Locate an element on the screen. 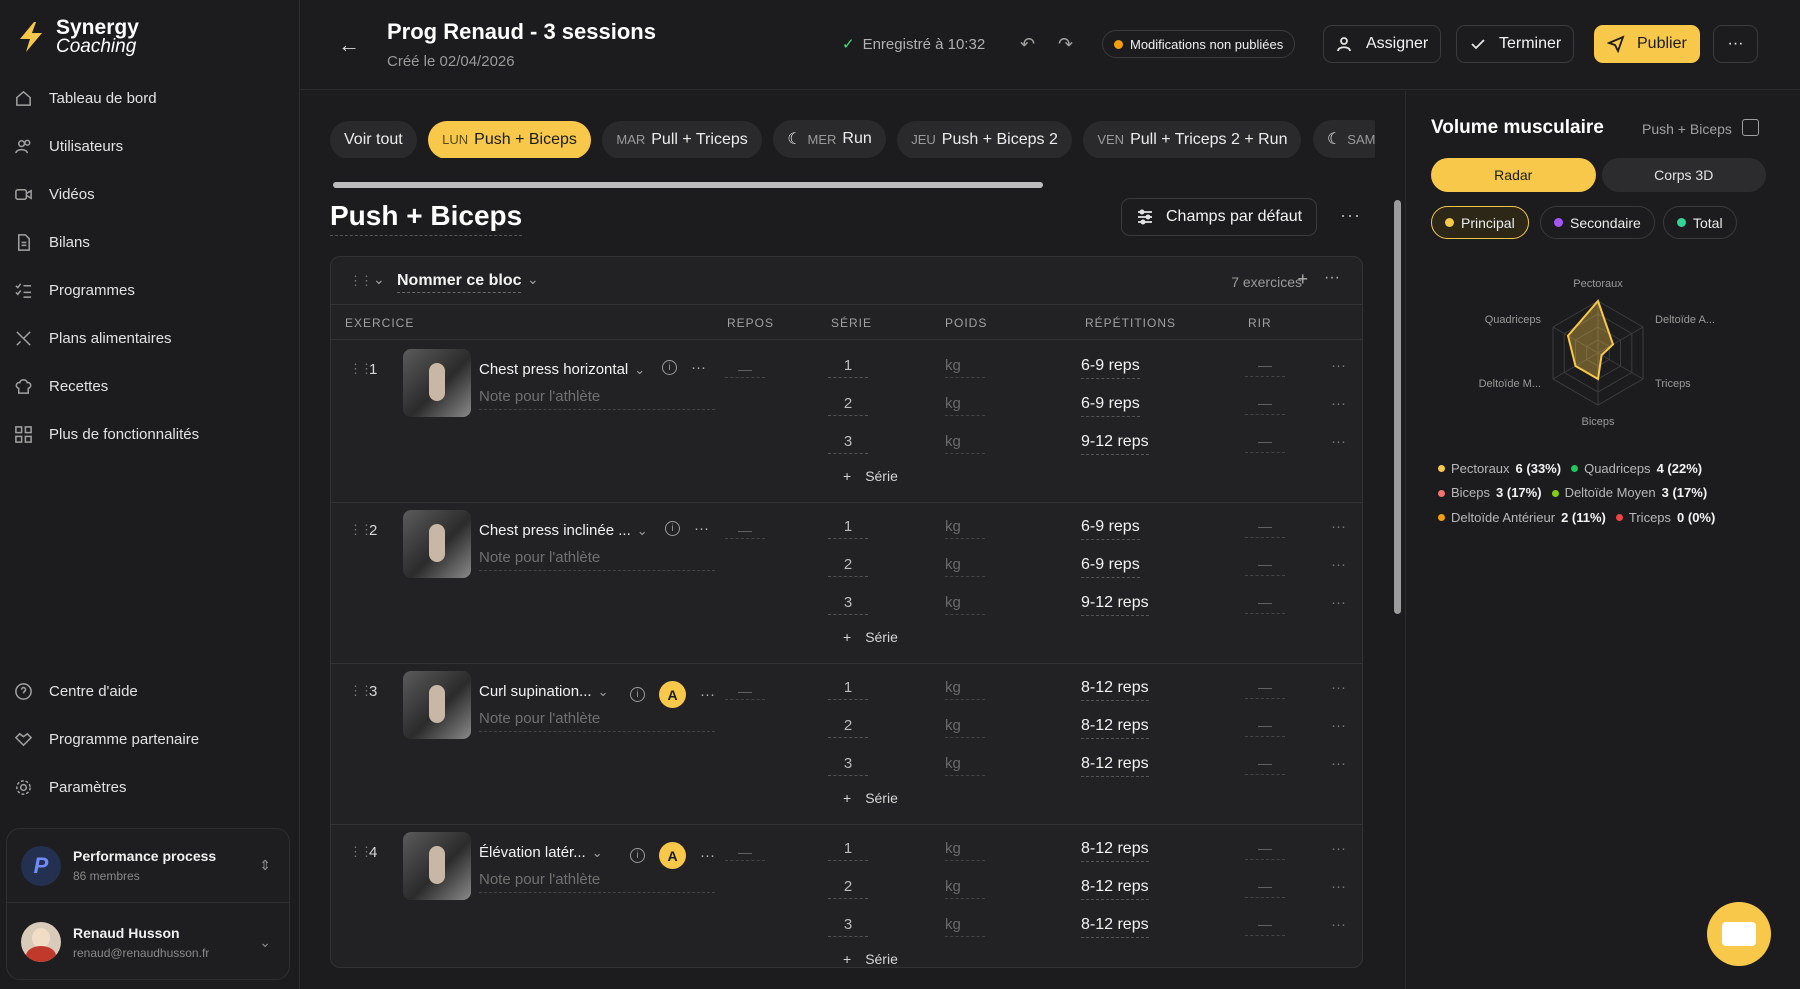  finish-button: Terminer is located at coordinates (1515, 44).